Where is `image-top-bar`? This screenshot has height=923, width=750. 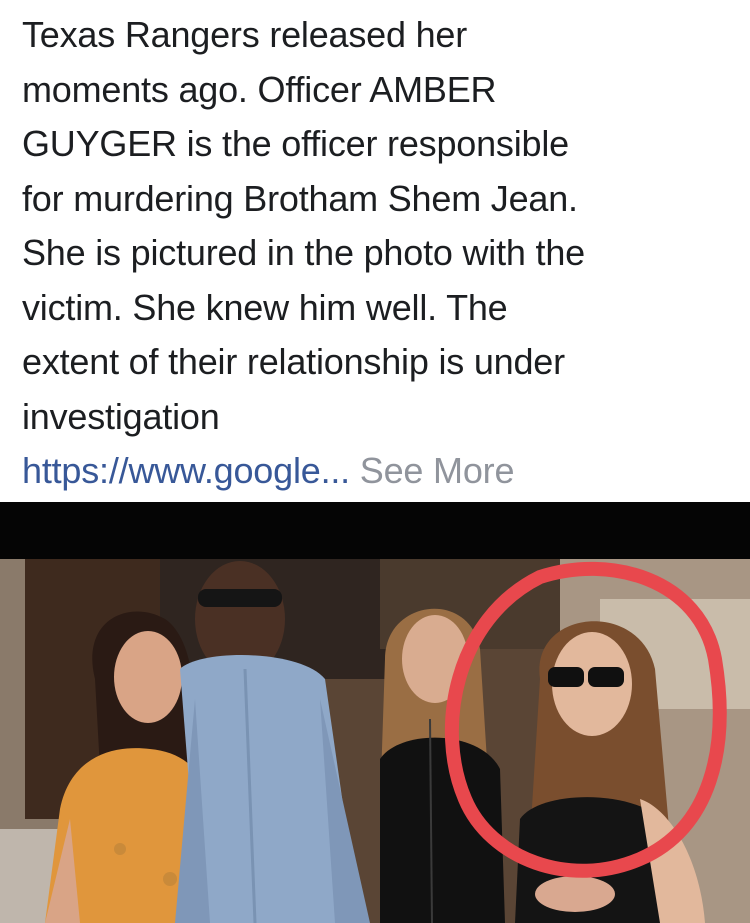
image-top-bar is located at coordinates (375, 530).